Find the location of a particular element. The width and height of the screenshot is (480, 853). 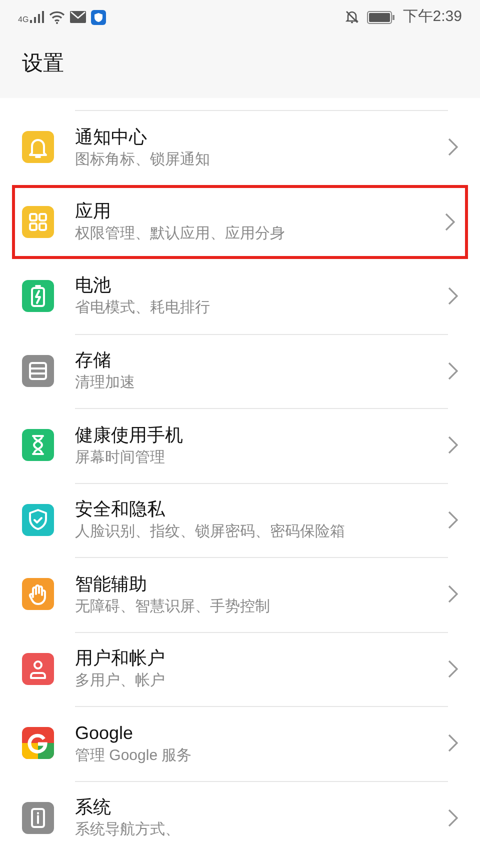

mail-icon is located at coordinates (78, 17).